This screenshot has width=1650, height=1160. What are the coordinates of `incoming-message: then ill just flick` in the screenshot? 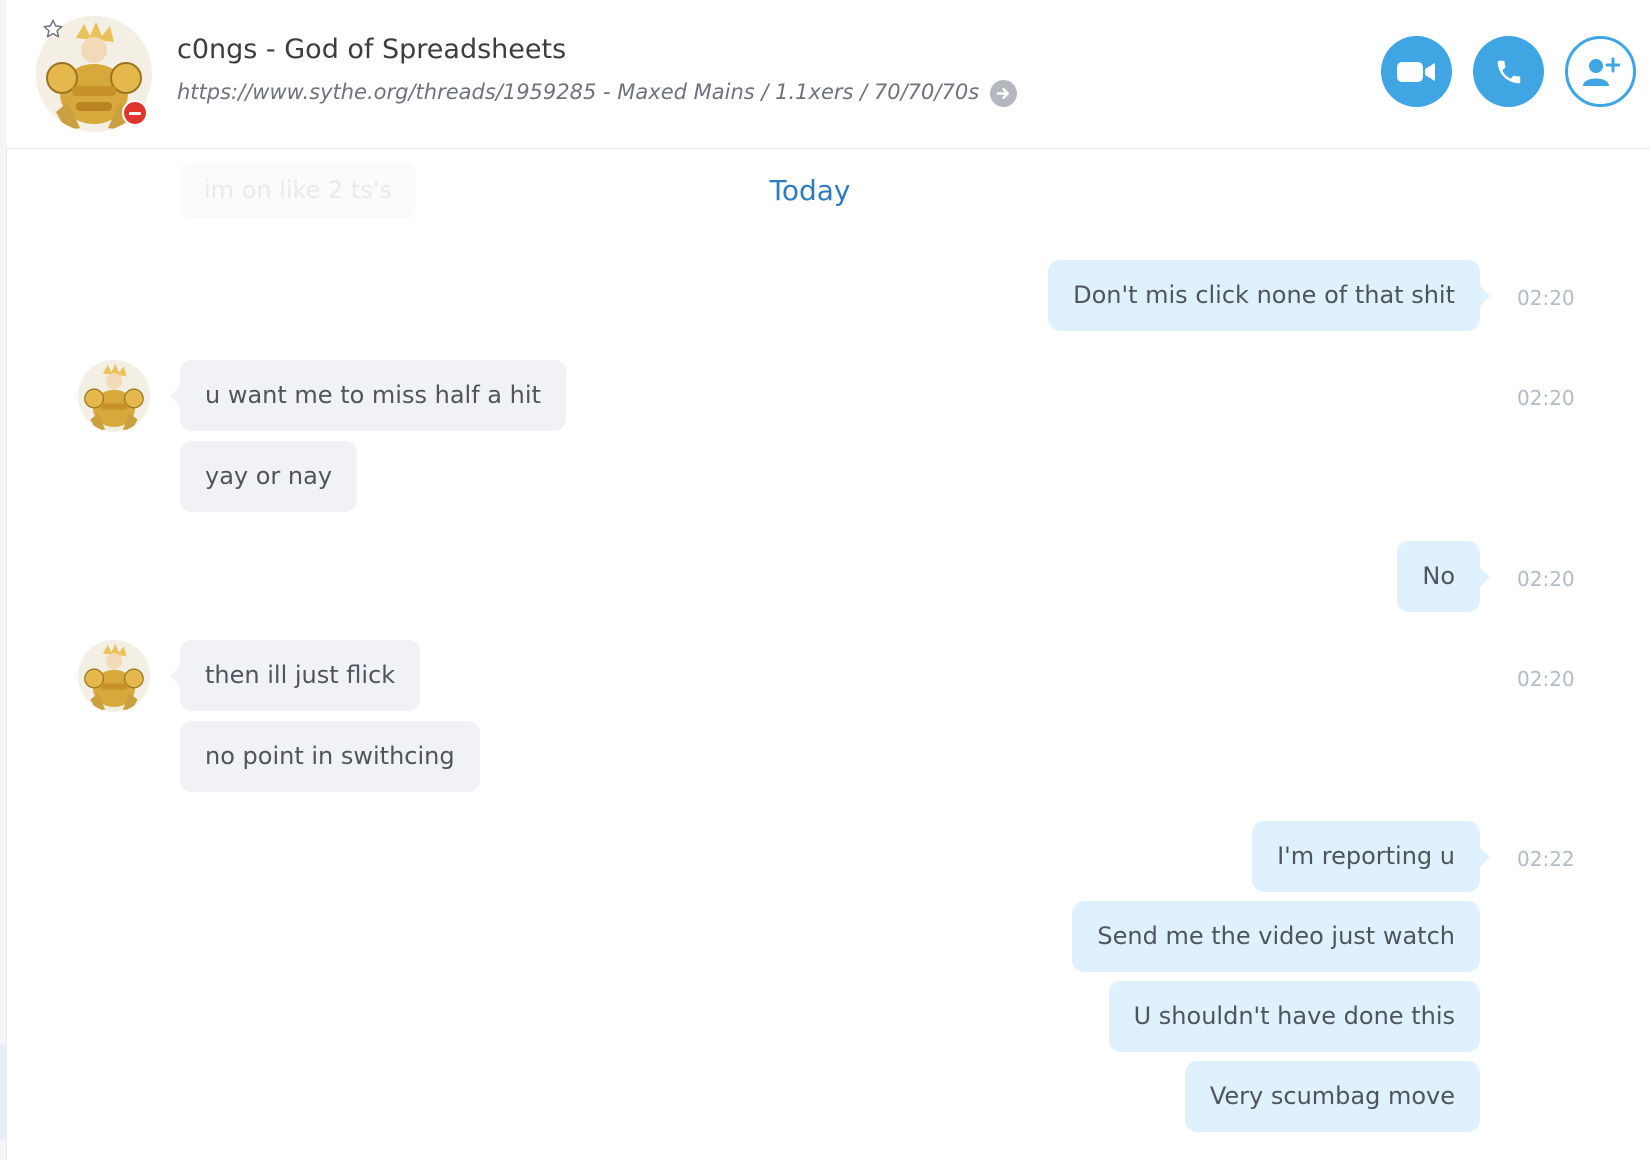 It's located at (295, 675).